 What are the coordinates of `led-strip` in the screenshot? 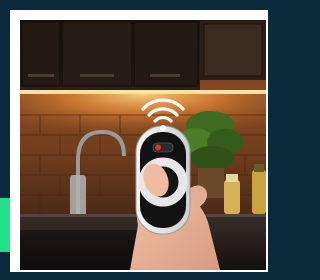 It's located at (143, 92).